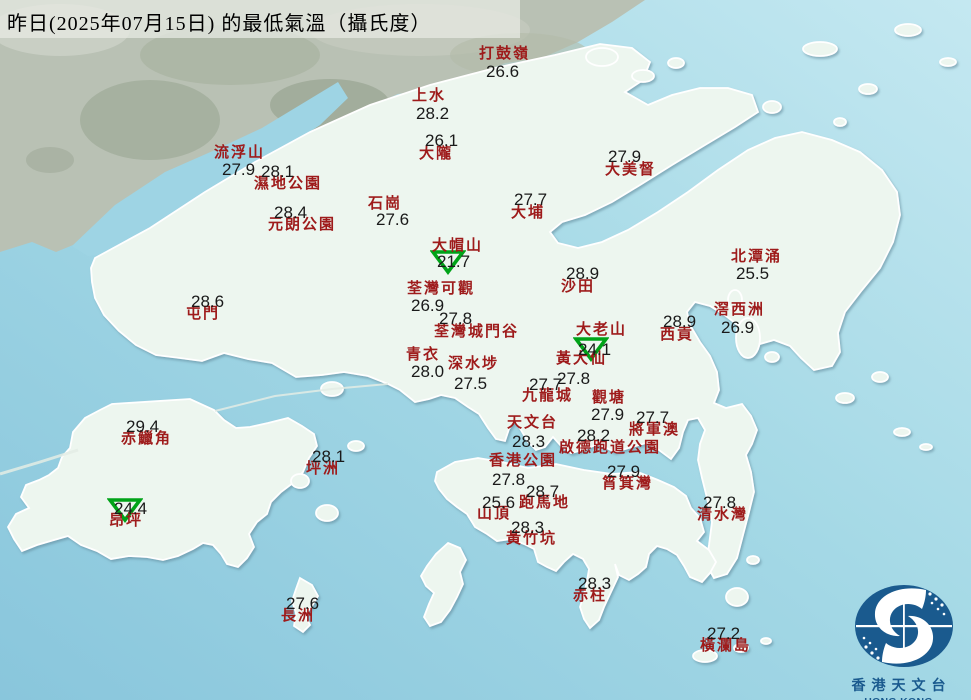  I want to click on hko-logo-english-name: HONG KONG OBSERVATORY, so click(898, 698).